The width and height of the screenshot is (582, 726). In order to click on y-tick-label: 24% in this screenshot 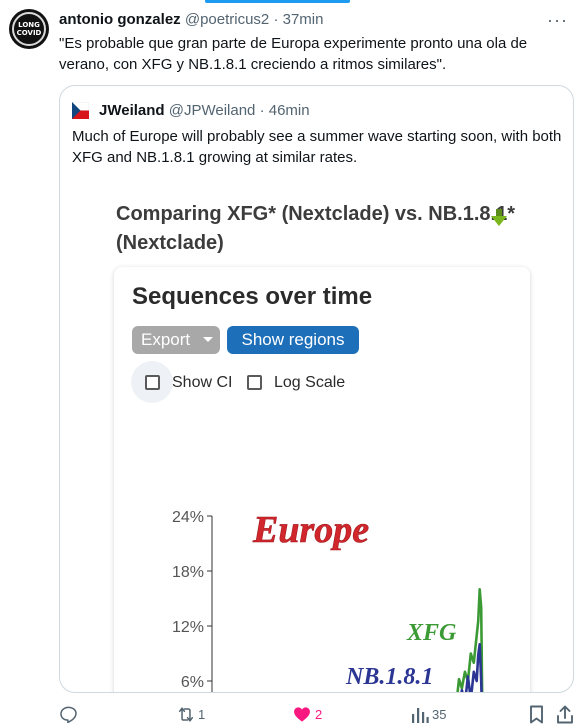, I will do `click(188, 517)`.